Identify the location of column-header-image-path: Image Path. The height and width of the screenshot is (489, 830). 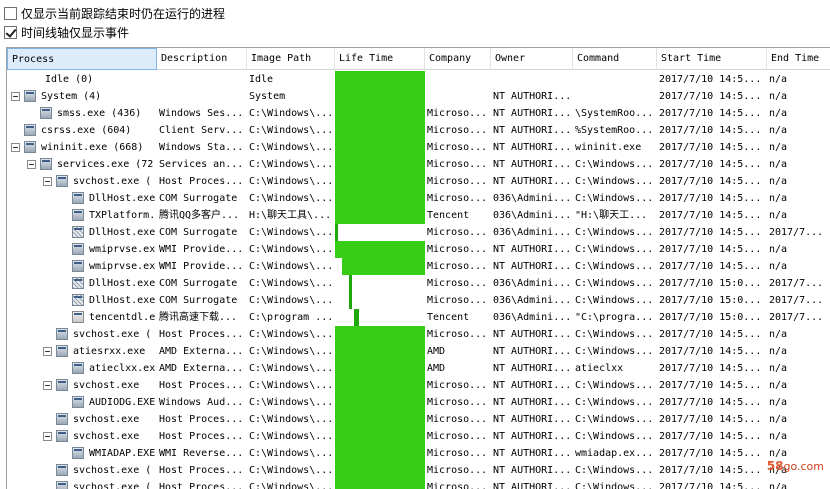
(291, 59).